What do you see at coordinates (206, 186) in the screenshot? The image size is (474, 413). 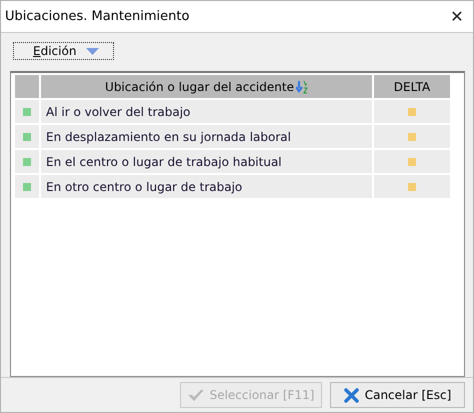 I see `table-cell: En otro centro o lugar de trabajo` at bounding box center [206, 186].